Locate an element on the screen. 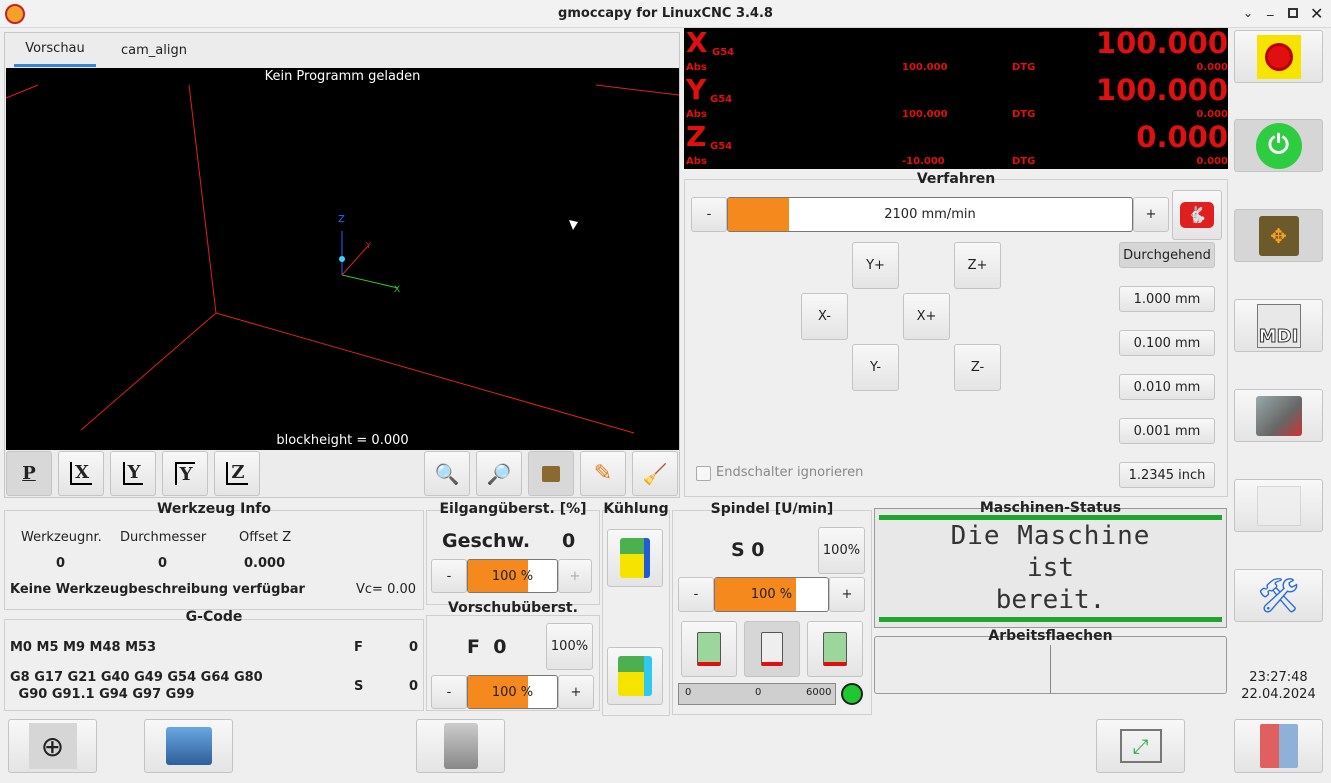 The image size is (1331, 783). rapid-plus-button: + is located at coordinates (575, 576).